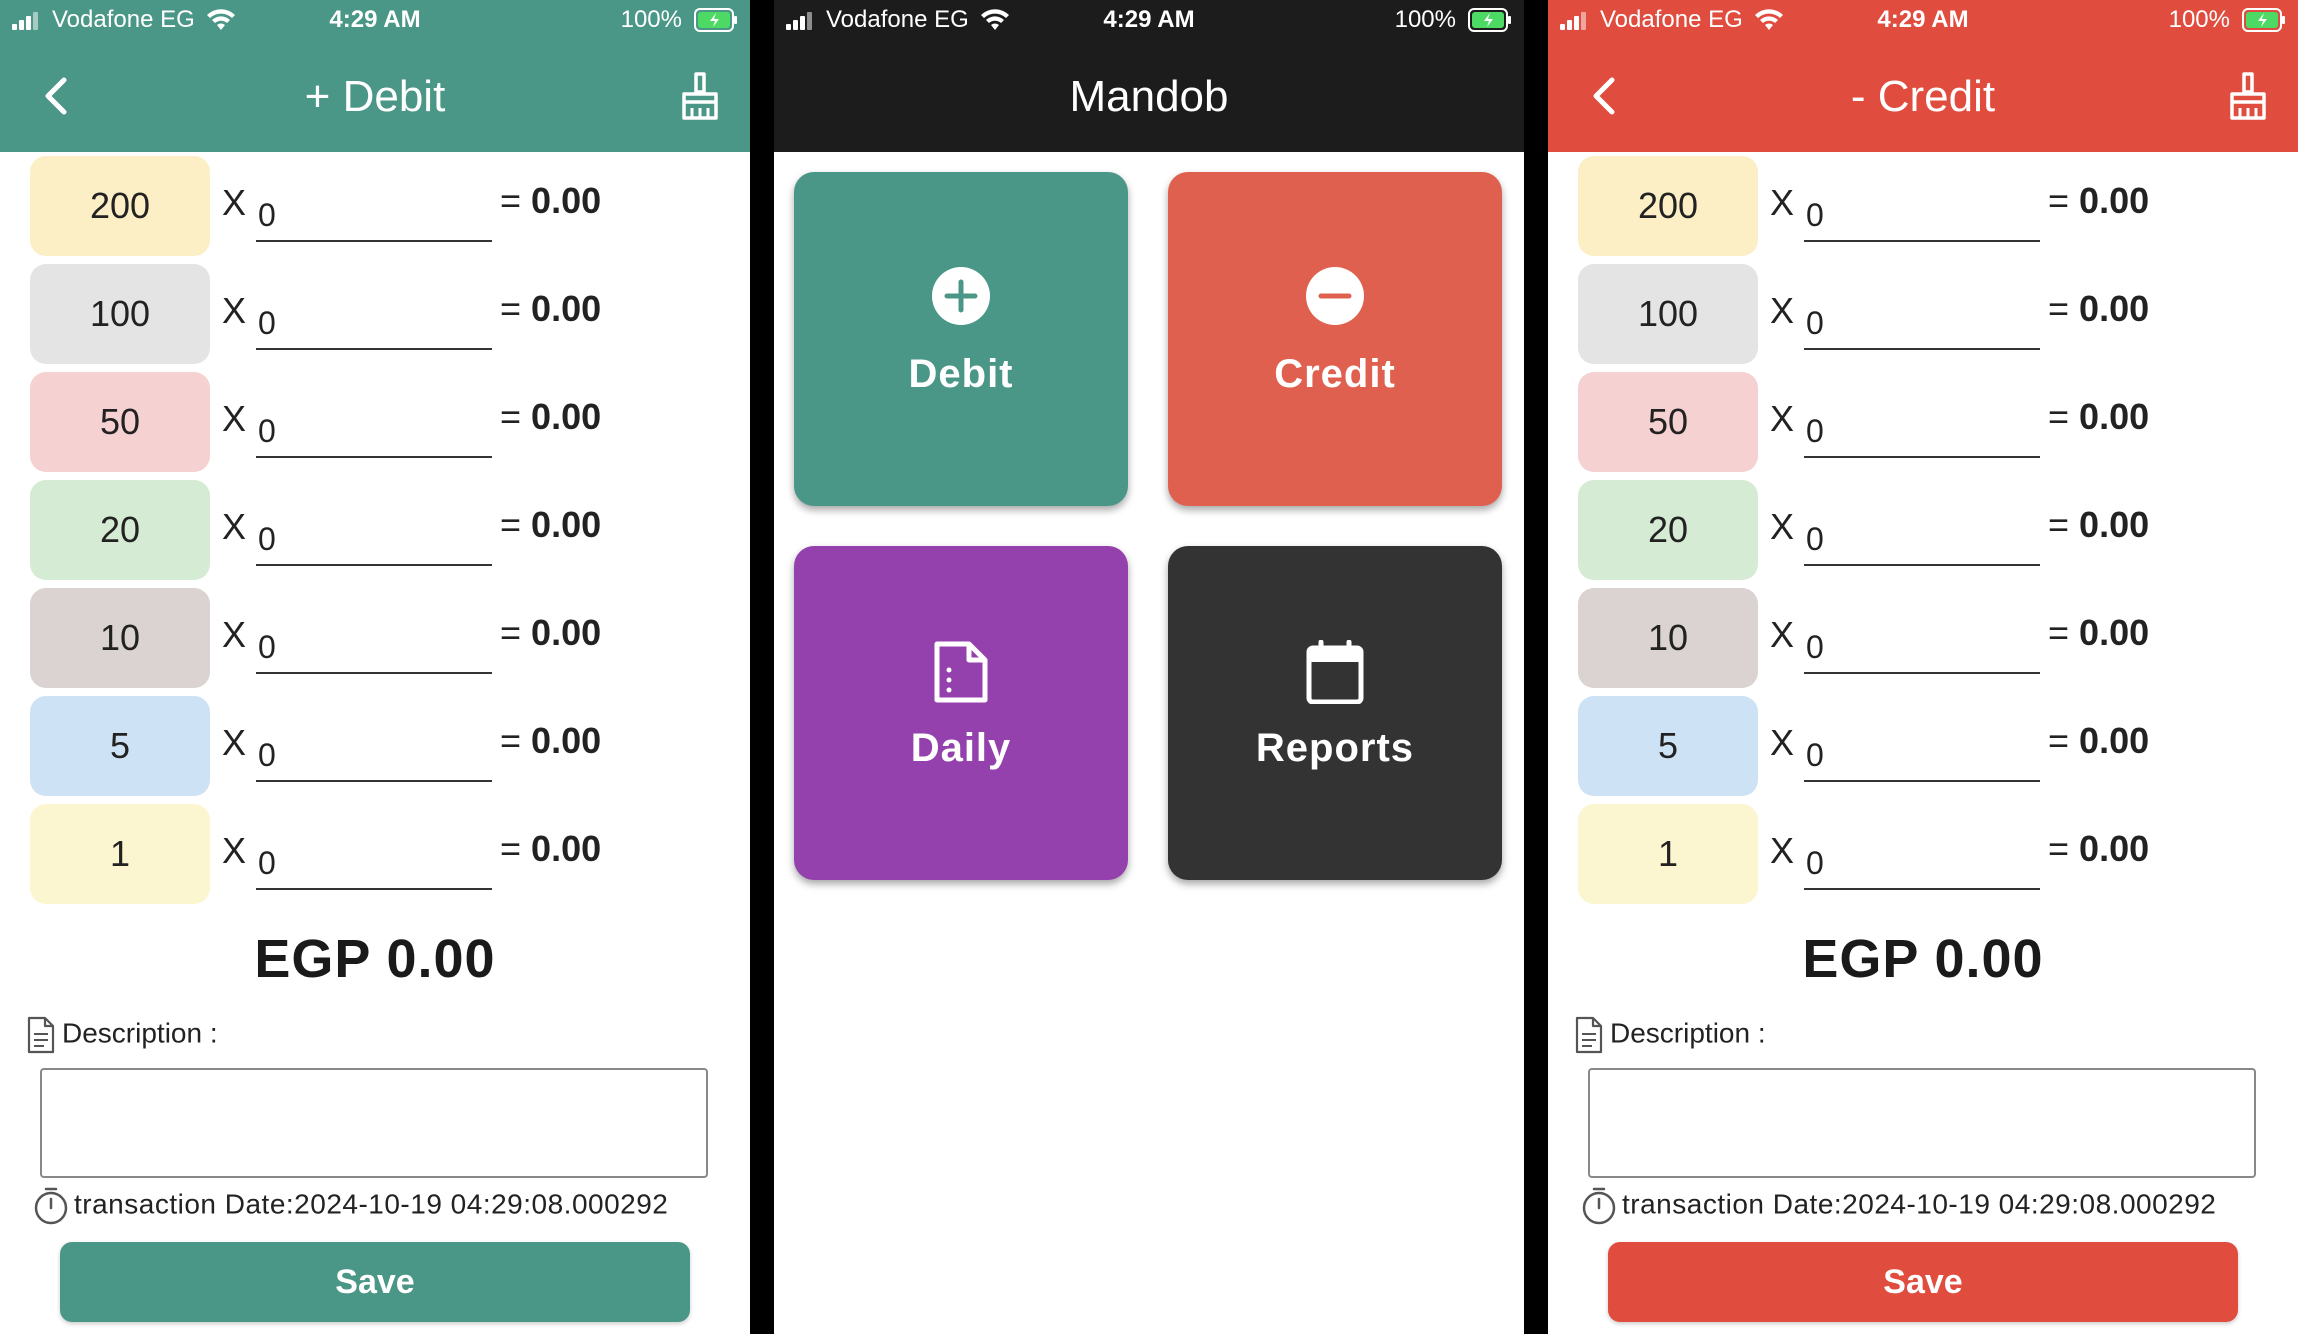 Image resolution: width=2298 pixels, height=1334 pixels. Describe the element at coordinates (1335, 748) in the screenshot. I see `tile-label: Reports` at that location.